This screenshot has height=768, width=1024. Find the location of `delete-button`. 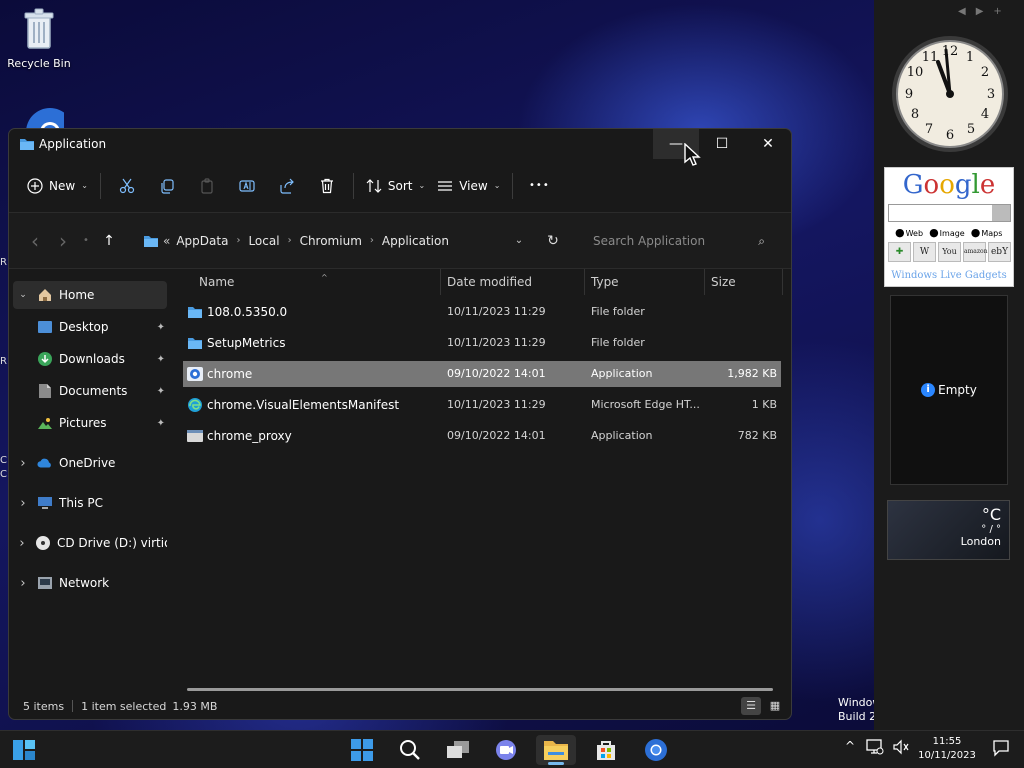

delete-button is located at coordinates (327, 186).